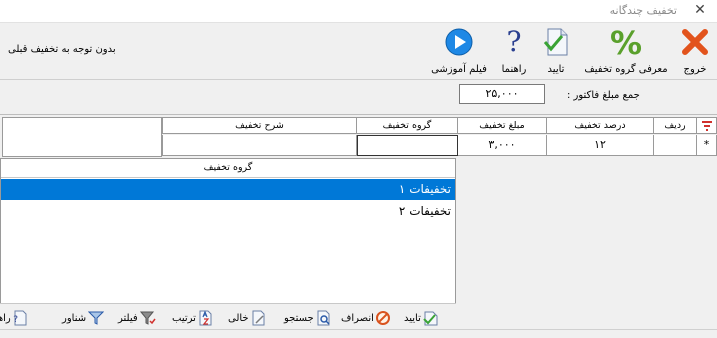  What do you see at coordinates (74, 318) in the screenshot?
I see `dropdown-float-label: شناور` at bounding box center [74, 318].